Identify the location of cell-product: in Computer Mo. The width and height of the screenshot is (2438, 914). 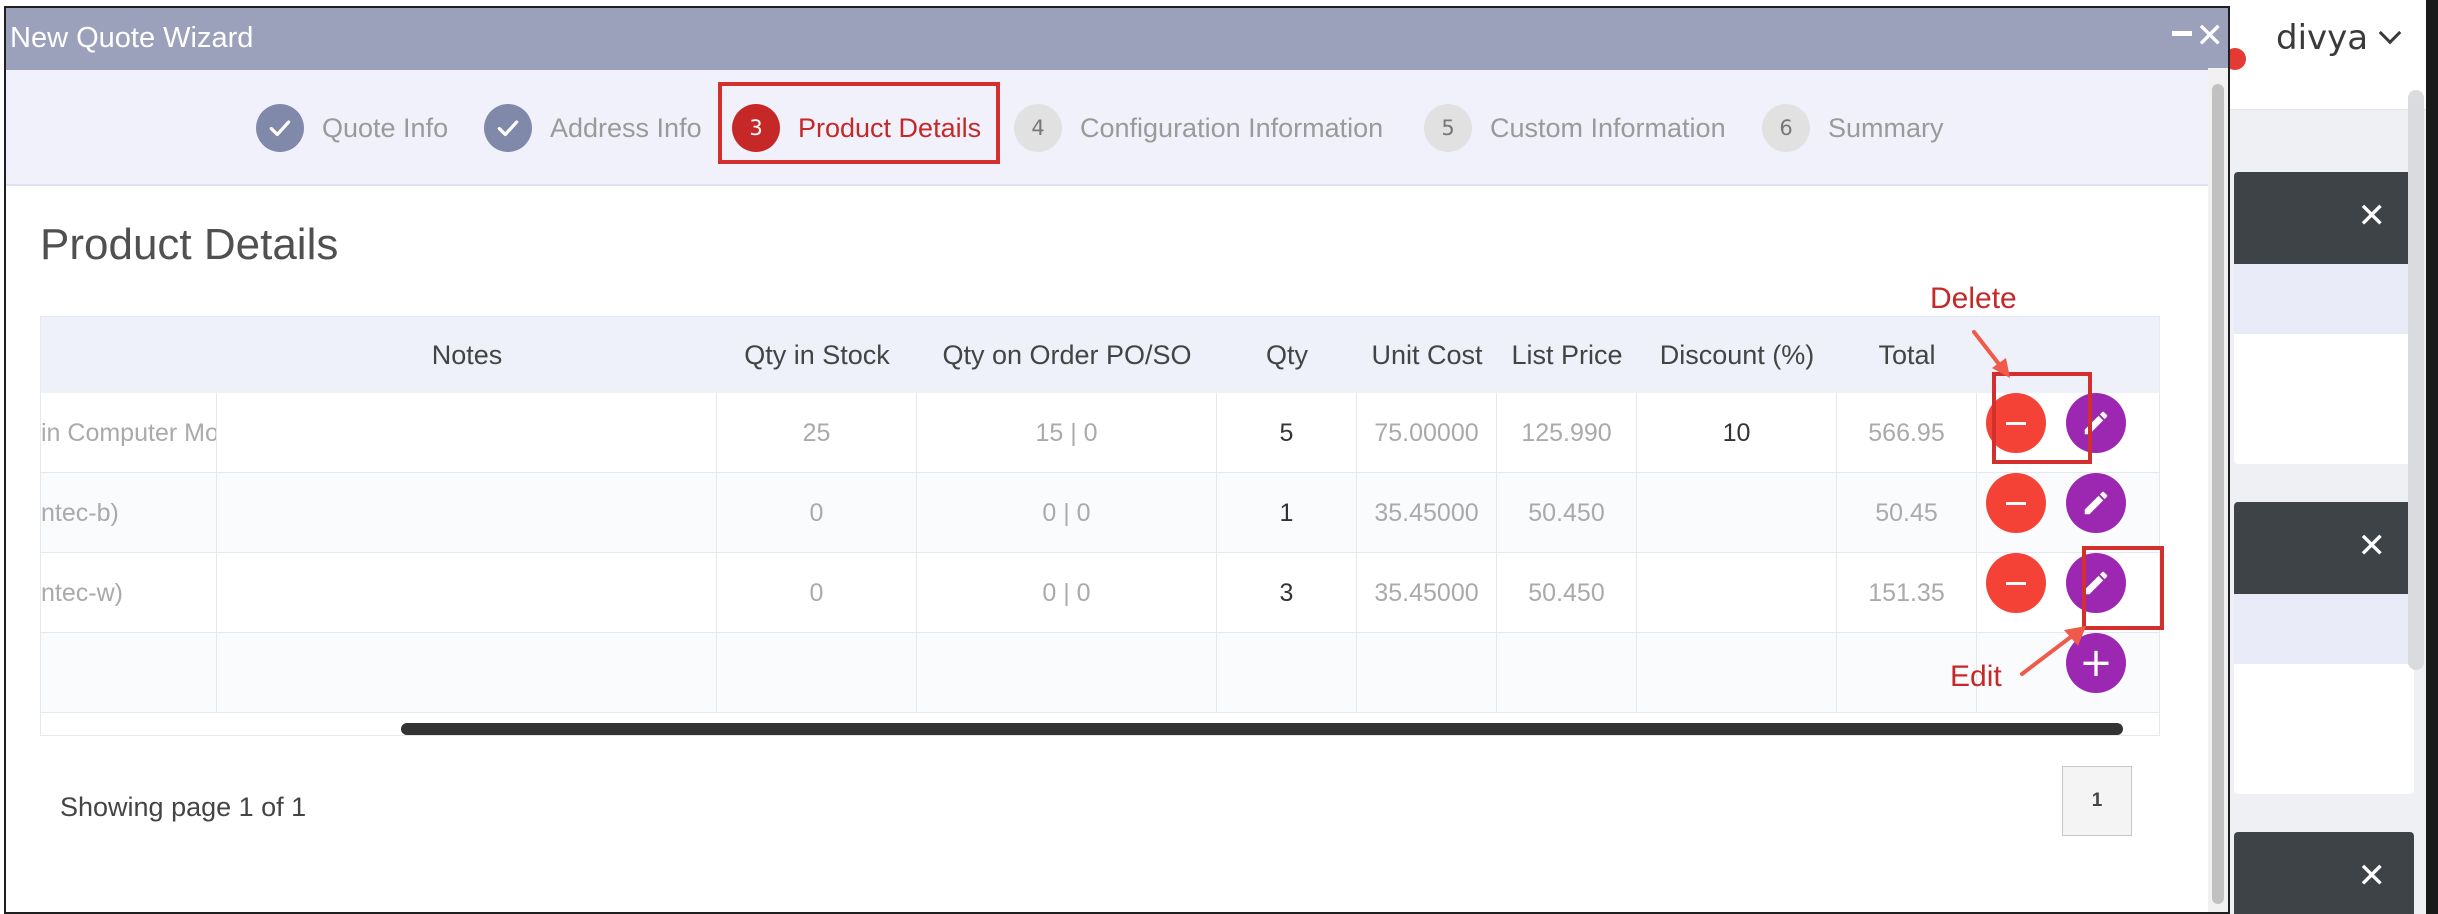
(129, 433).